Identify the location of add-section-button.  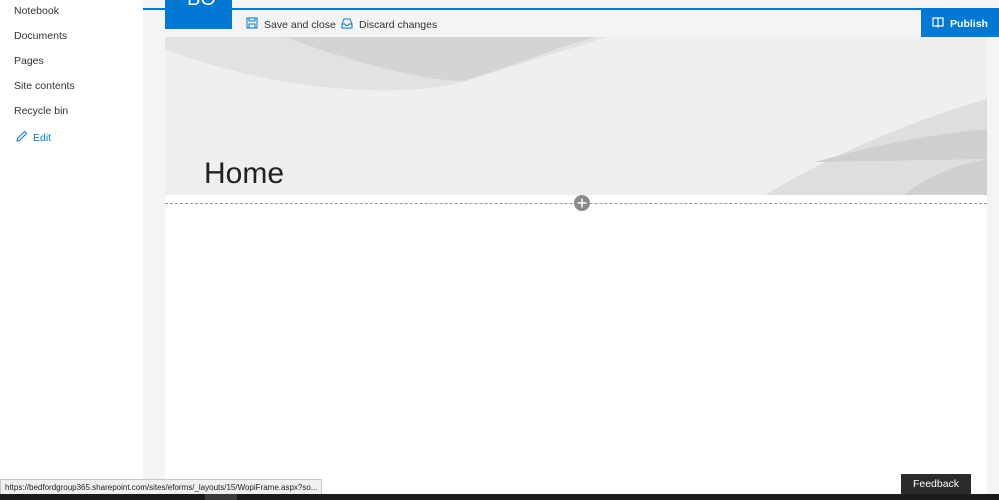
(582, 203).